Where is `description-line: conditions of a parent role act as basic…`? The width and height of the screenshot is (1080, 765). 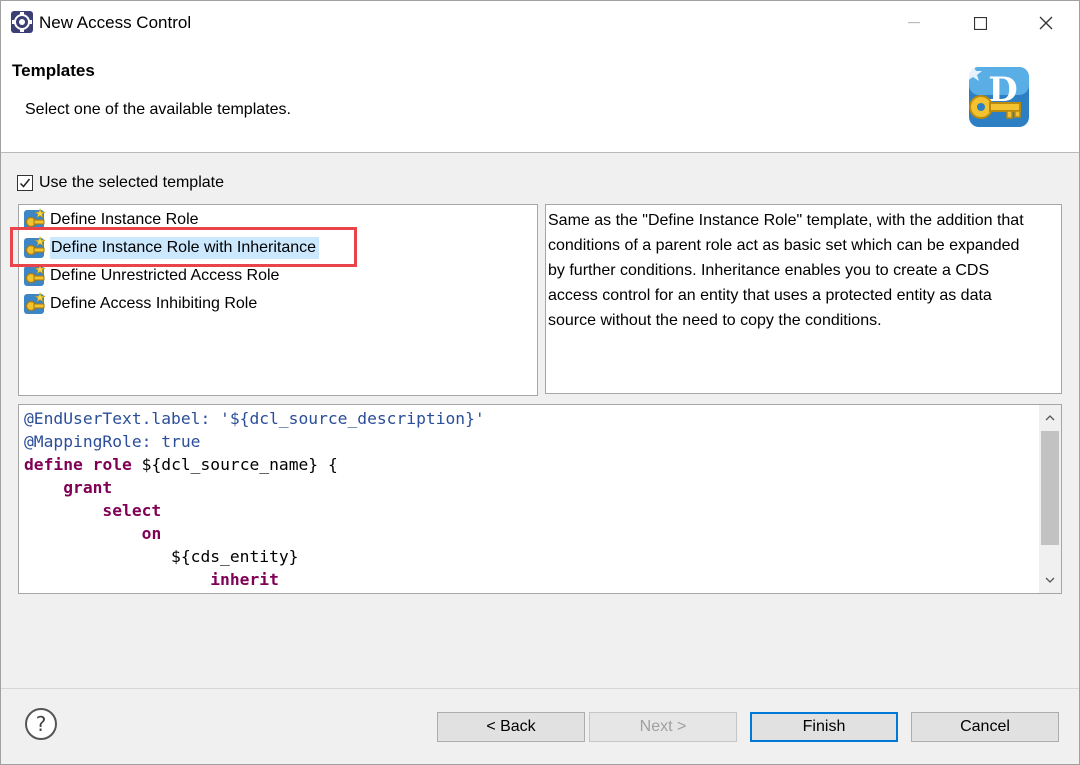
description-line: conditions of a parent role act as basic… is located at coordinates (784, 245).